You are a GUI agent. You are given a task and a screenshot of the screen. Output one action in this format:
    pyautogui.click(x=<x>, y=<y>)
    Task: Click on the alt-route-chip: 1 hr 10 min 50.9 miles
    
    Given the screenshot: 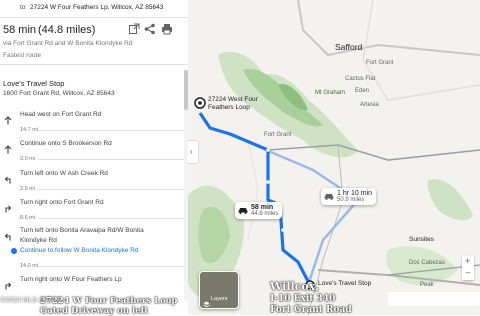 What is the action you would take?
    pyautogui.click(x=349, y=196)
    